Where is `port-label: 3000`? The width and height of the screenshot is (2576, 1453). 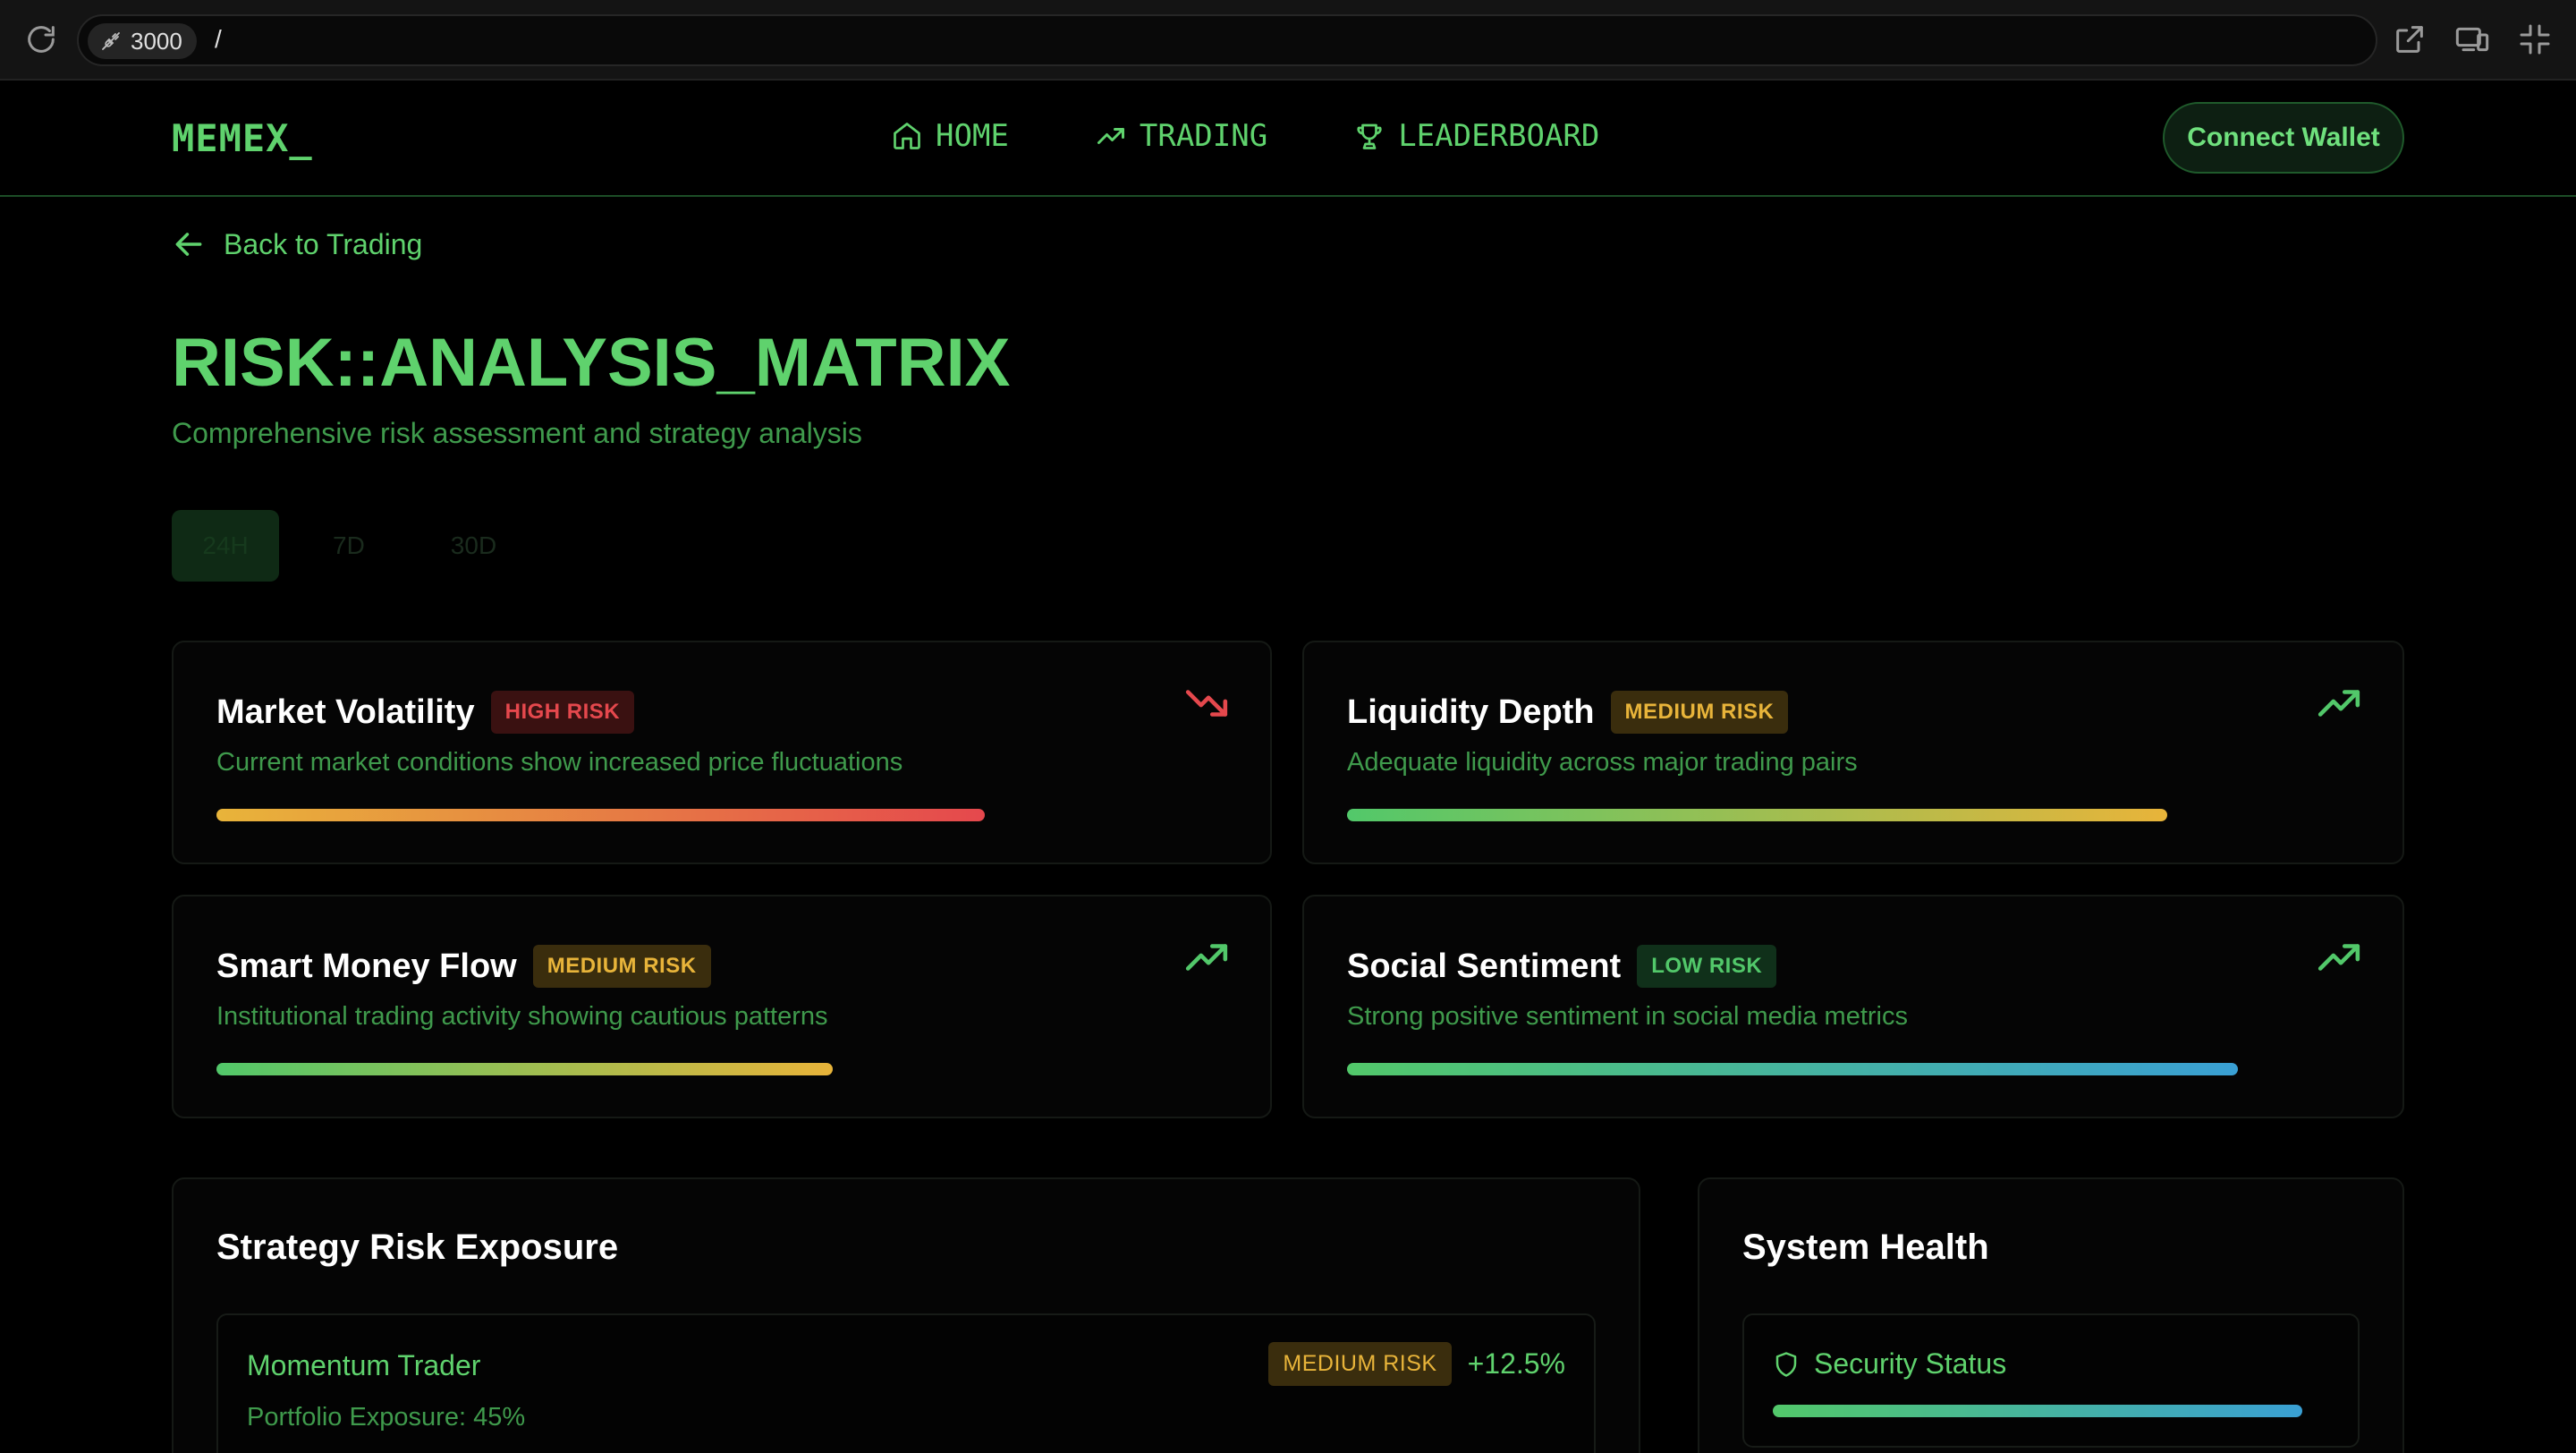 port-label: 3000 is located at coordinates (156, 41).